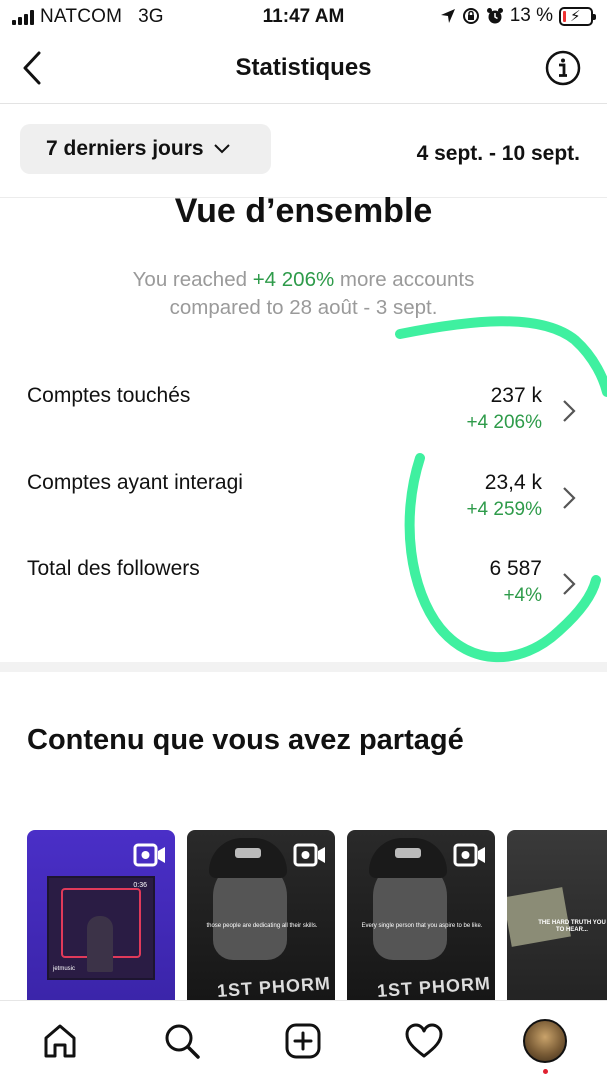 This screenshot has width=607, height=1080. Describe the element at coordinates (563, 68) in the screenshot. I see `info-icon` at that location.